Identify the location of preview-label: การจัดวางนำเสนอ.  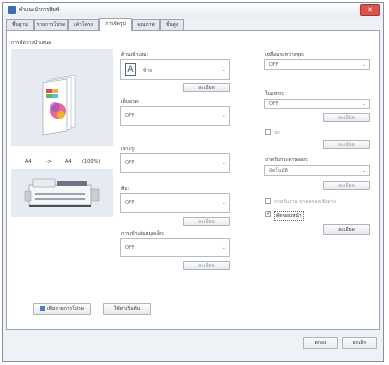
(31, 43).